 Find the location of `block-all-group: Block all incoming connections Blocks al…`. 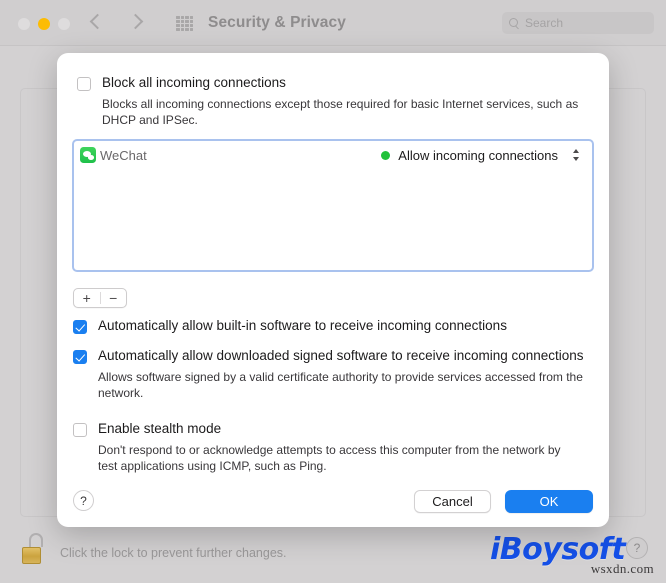

block-all-group: Block all incoming connections Blocks al… is located at coordinates (333, 101).